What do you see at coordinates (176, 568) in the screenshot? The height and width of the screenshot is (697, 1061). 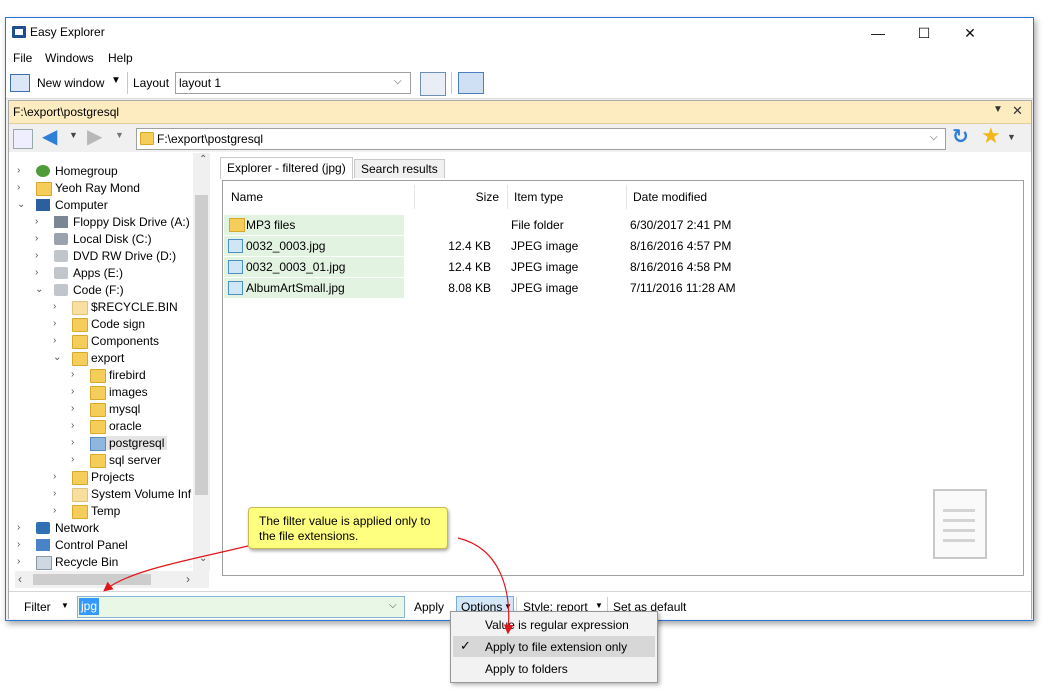 I see `callout-arrow-to-filter` at bounding box center [176, 568].